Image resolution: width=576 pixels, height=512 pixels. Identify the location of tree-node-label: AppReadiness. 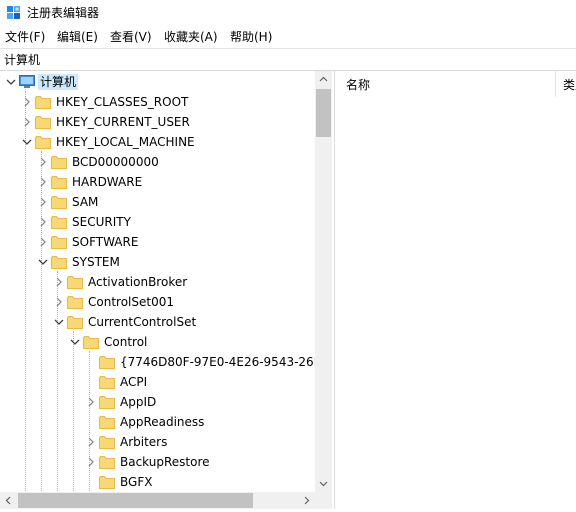
(162, 422).